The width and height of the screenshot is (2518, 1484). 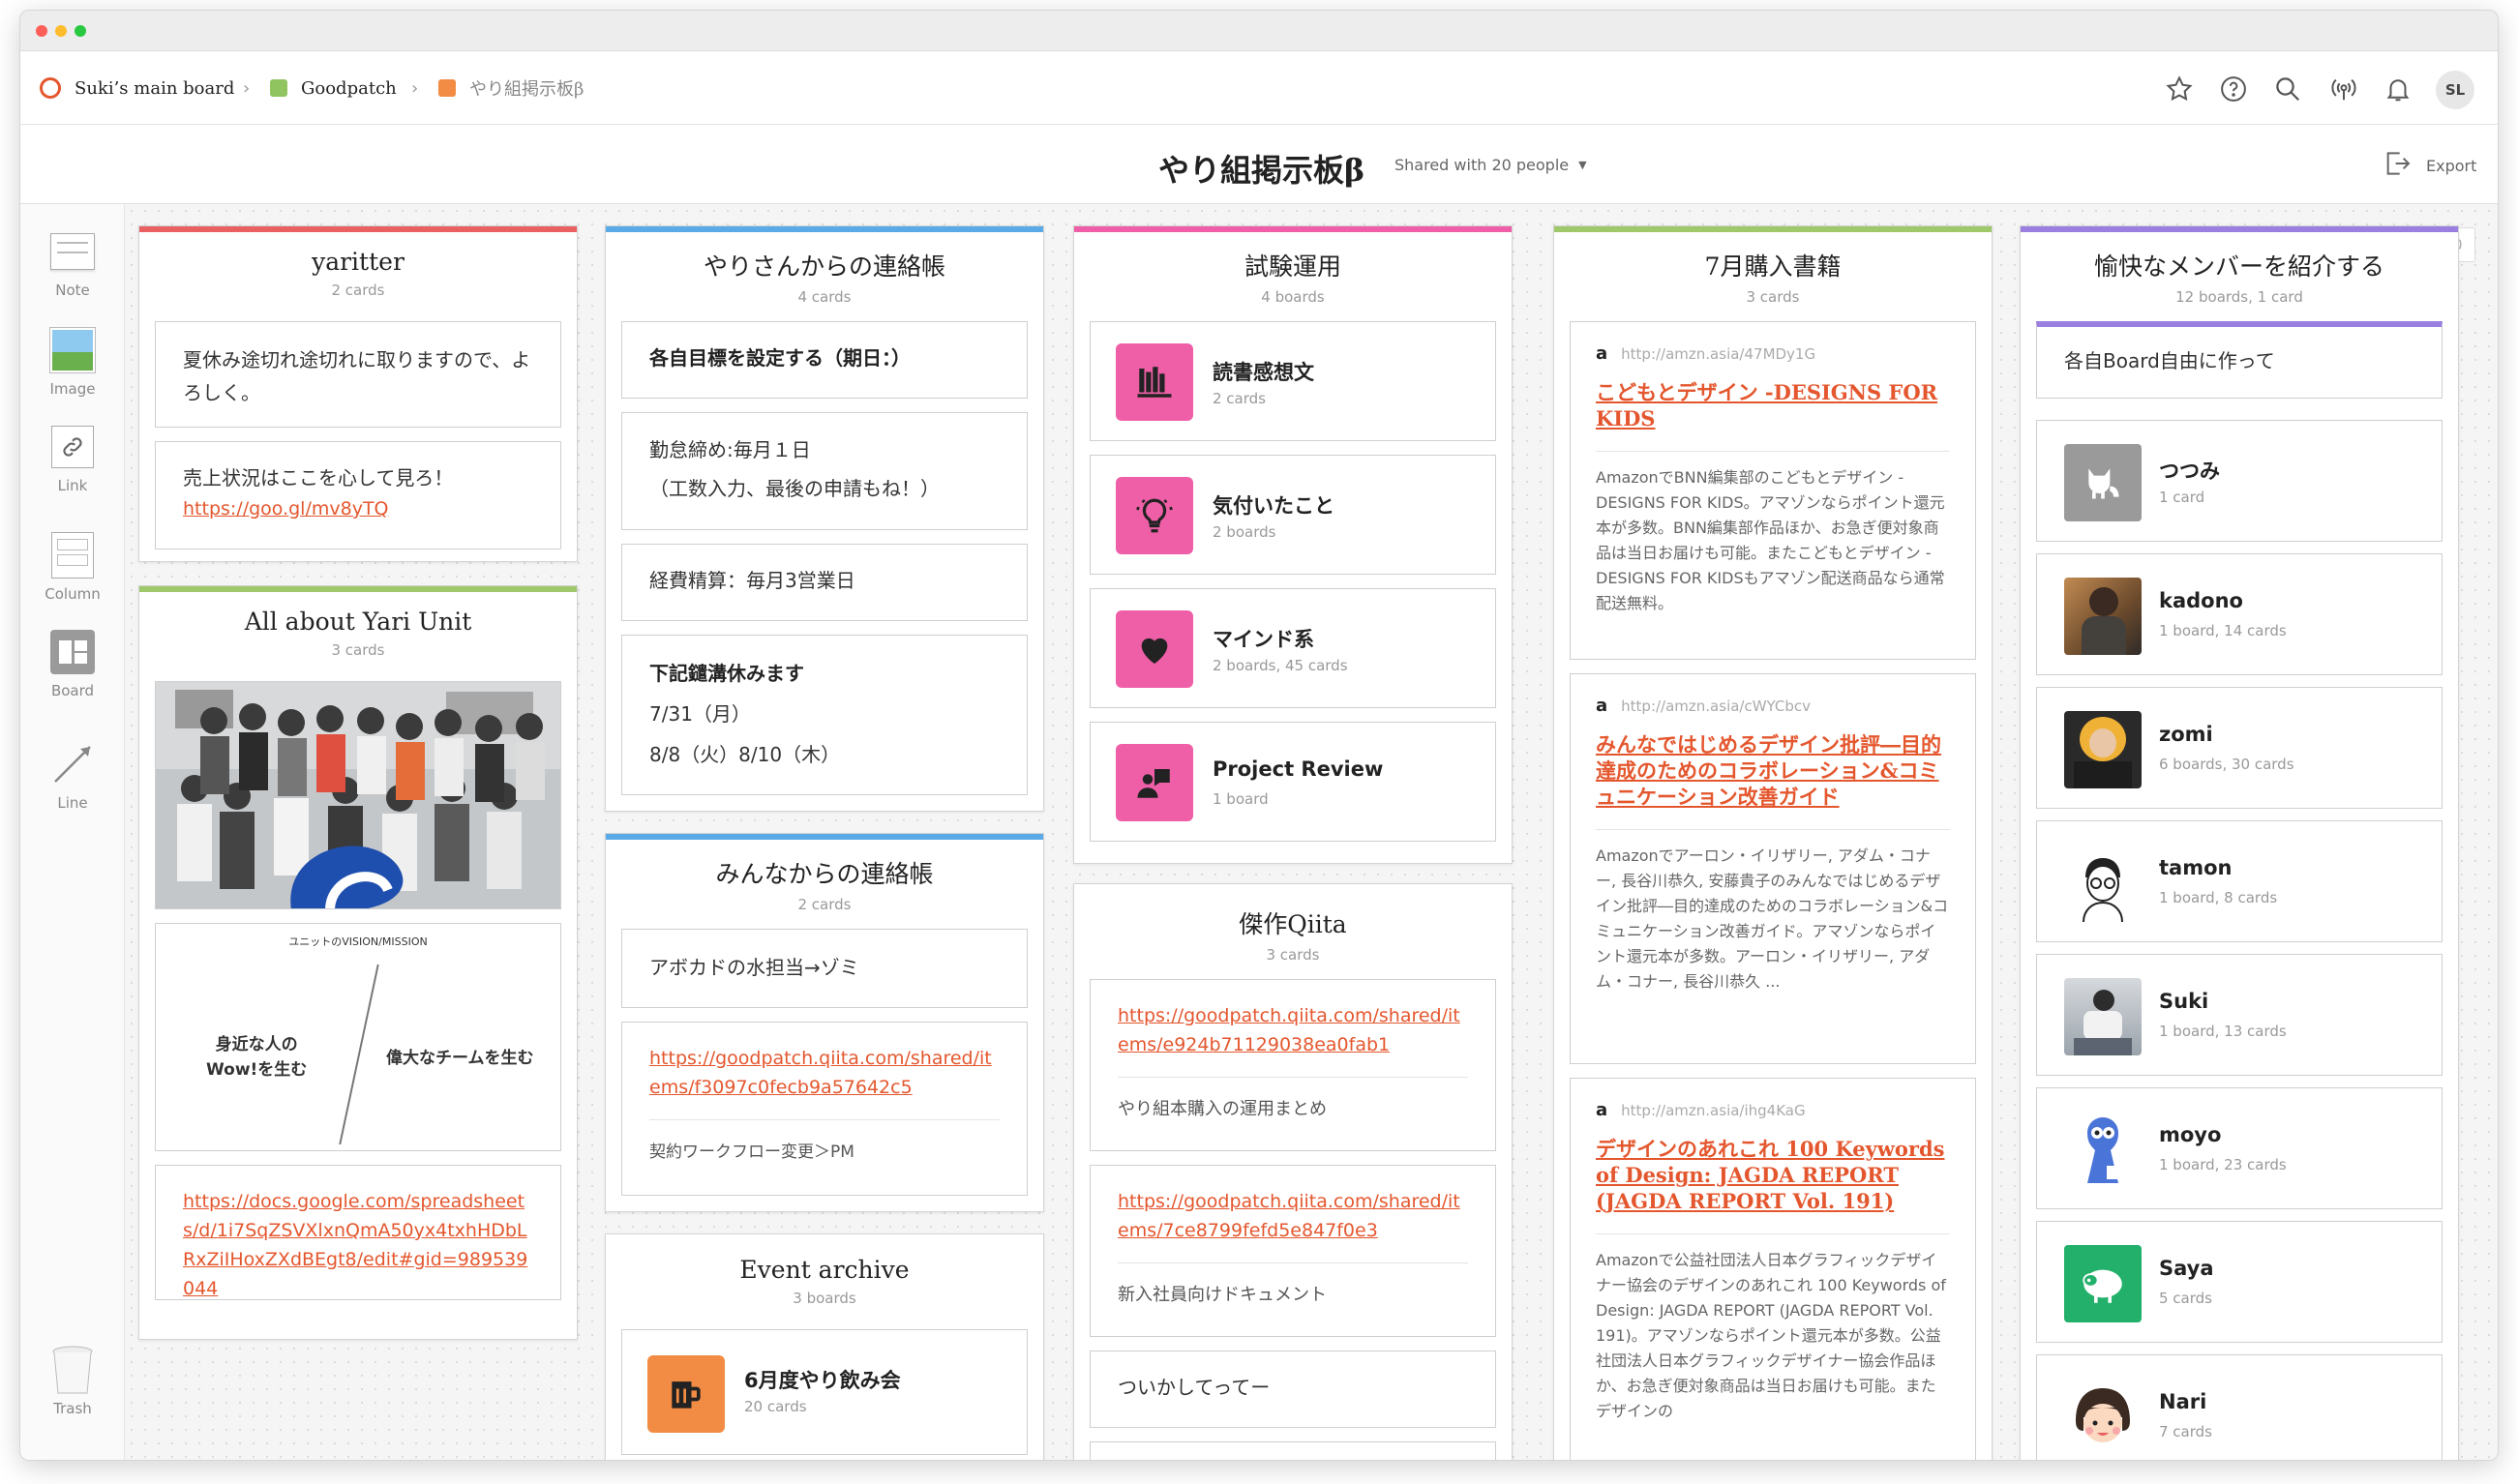 What do you see at coordinates (1293, 265) in the screenshot?
I see `column-title: 試験運用` at bounding box center [1293, 265].